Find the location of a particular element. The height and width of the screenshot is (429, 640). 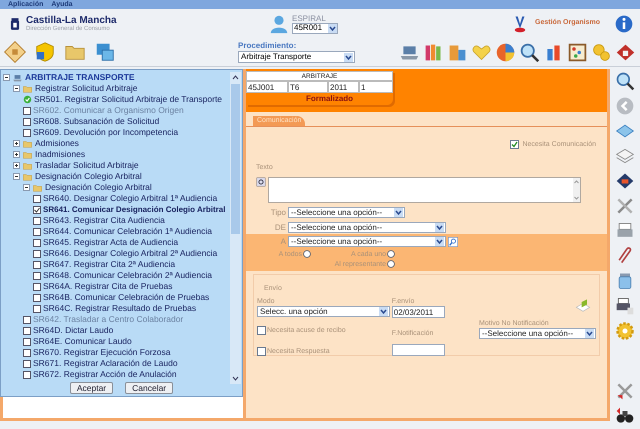

case-cell: 2011 is located at coordinates (343, 87).